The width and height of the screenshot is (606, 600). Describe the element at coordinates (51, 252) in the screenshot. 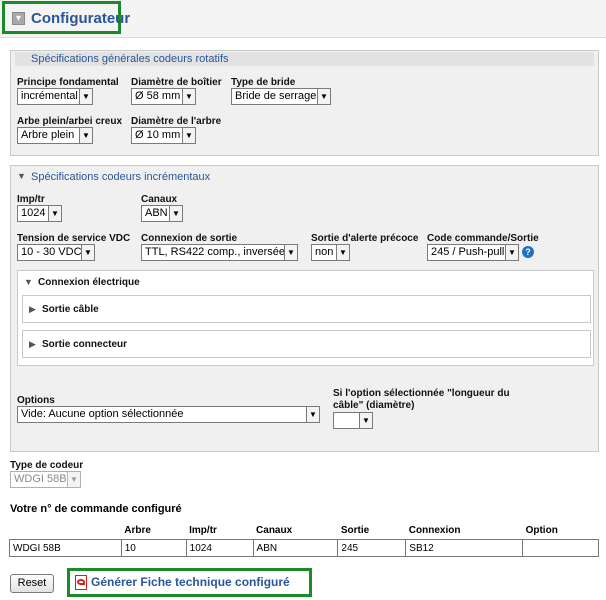

I see `select-value: 10 - 30 VDC` at that location.